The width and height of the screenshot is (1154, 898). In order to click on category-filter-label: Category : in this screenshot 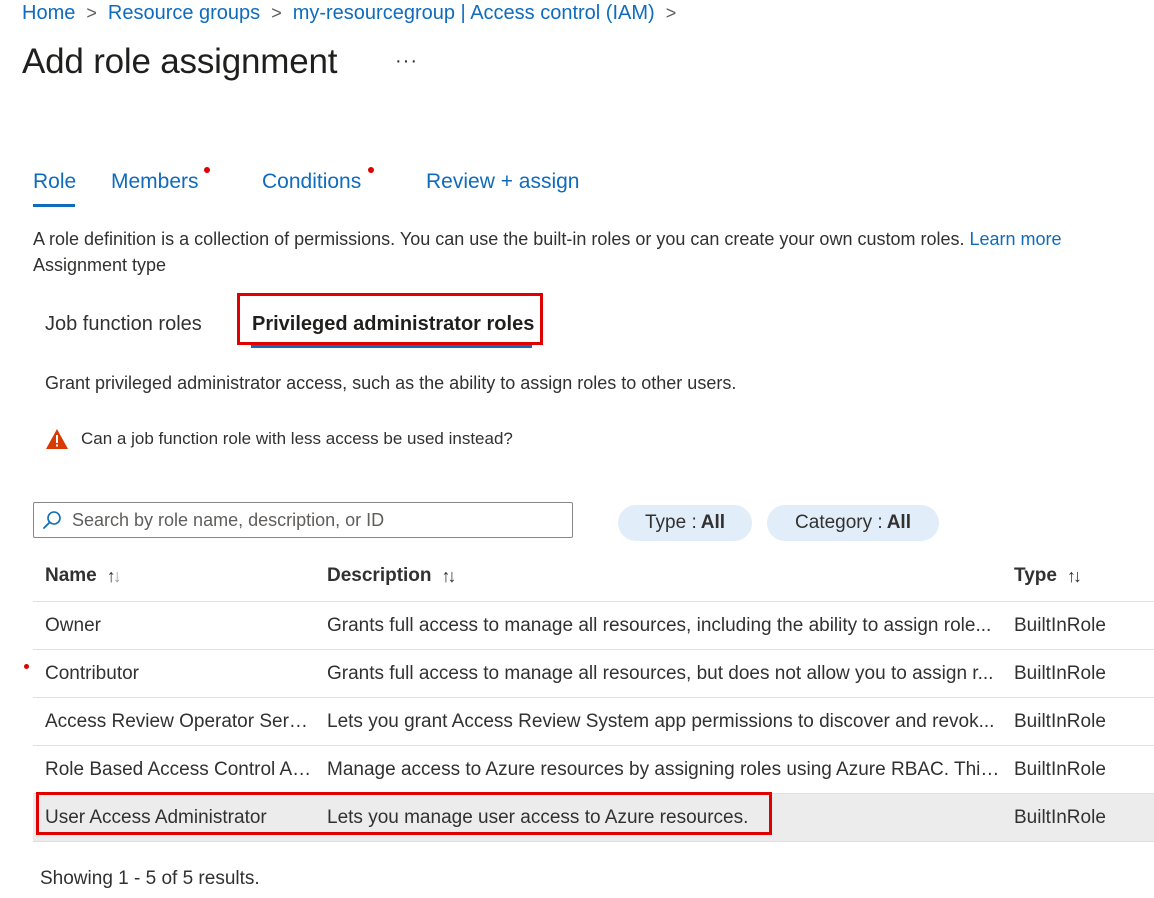, I will do `click(839, 522)`.